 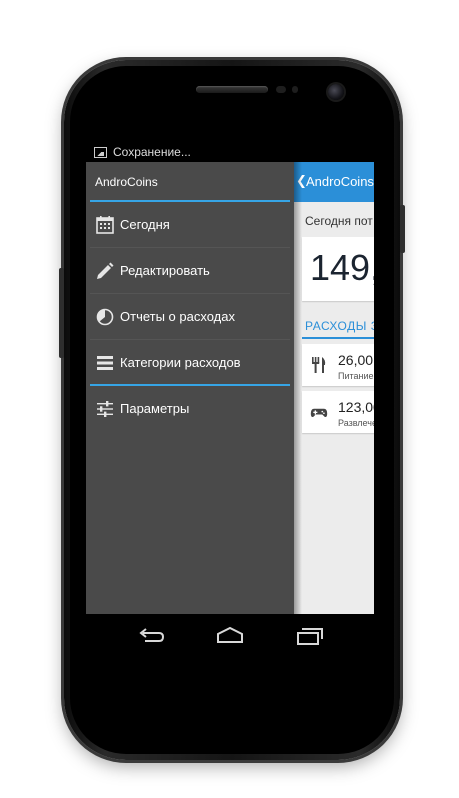 I want to click on sliders-icon, so click(x=105, y=409).